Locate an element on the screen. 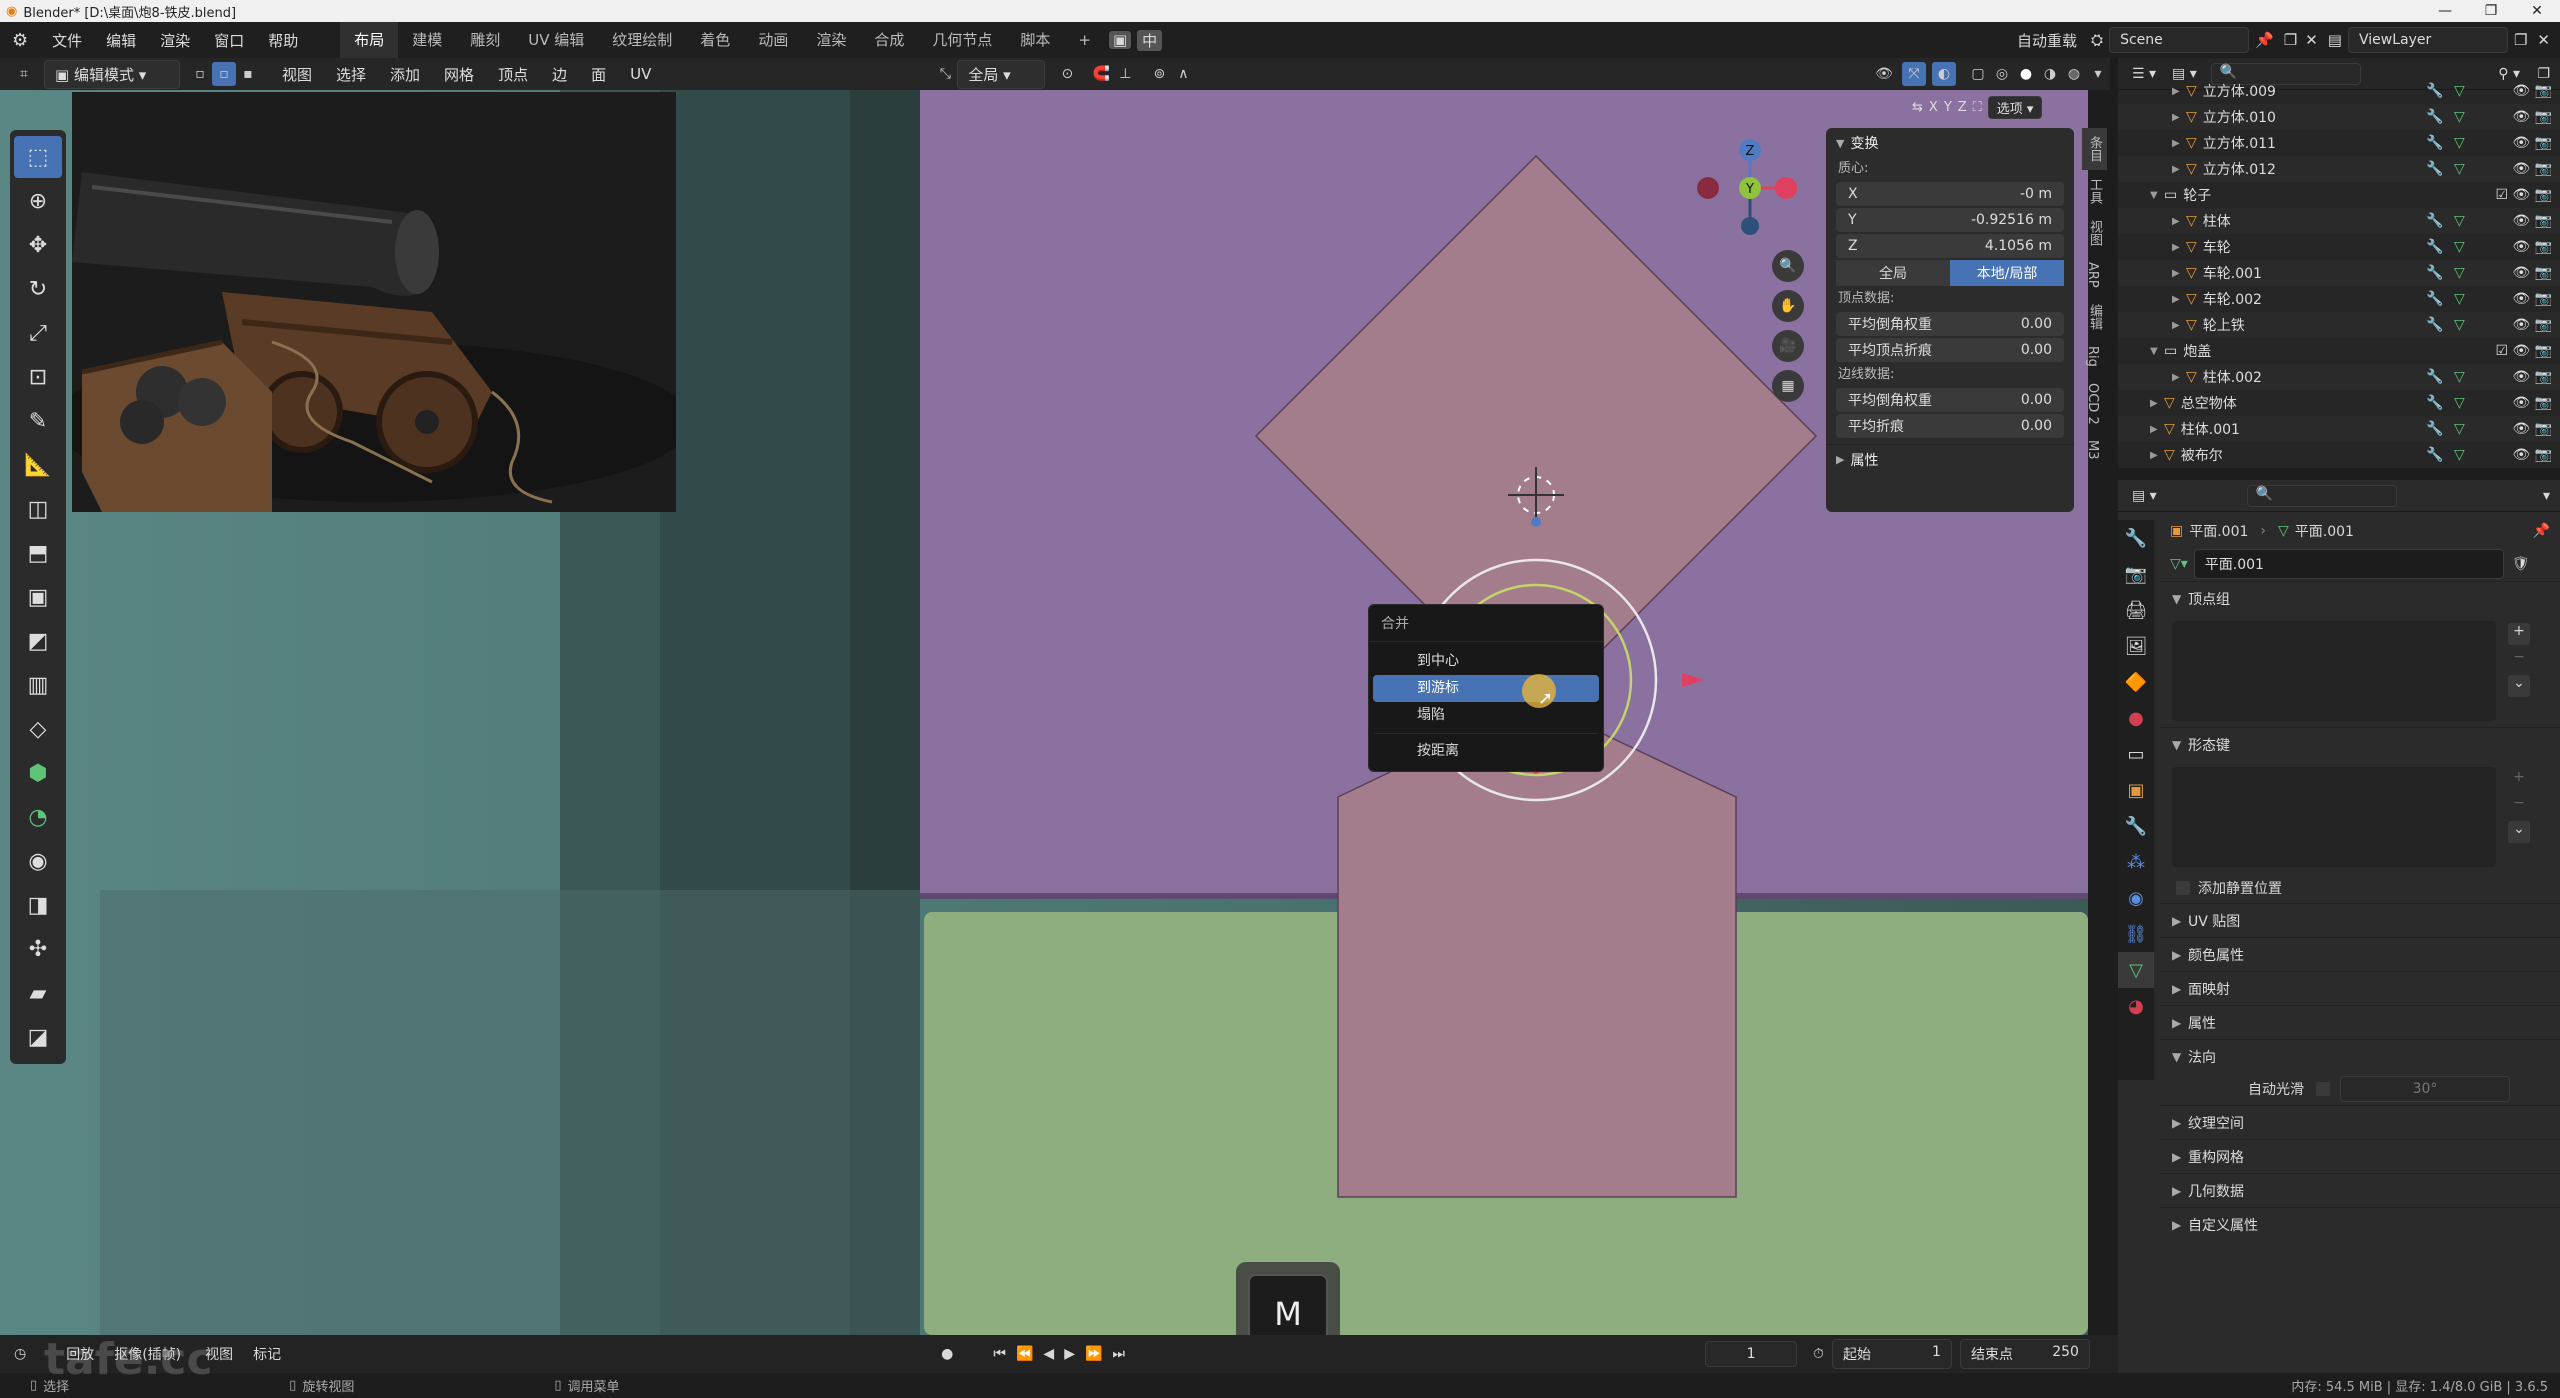 The width and height of the screenshot is (2560, 1398). global-toggle: 全局 is located at coordinates (1893, 273).